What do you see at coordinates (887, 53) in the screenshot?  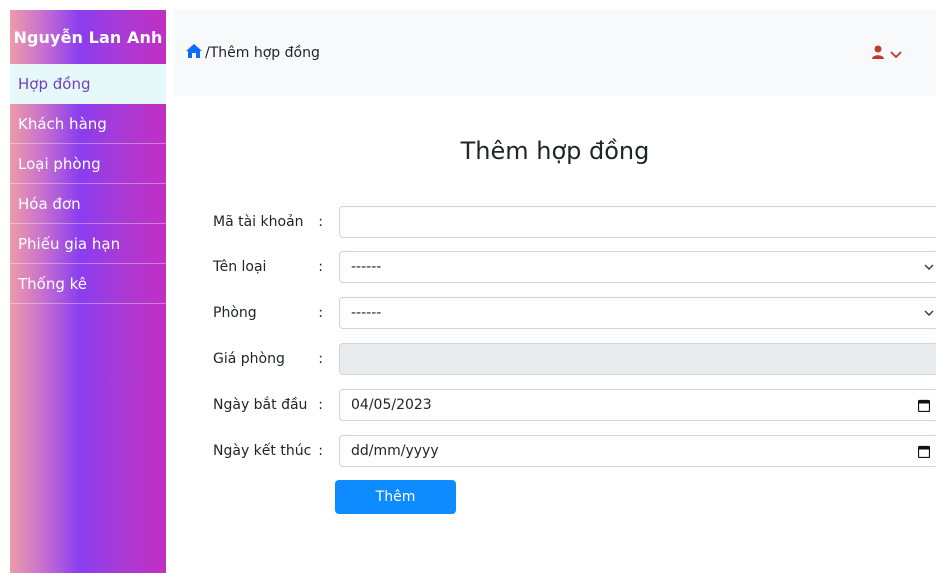 I see `user-menu` at bounding box center [887, 53].